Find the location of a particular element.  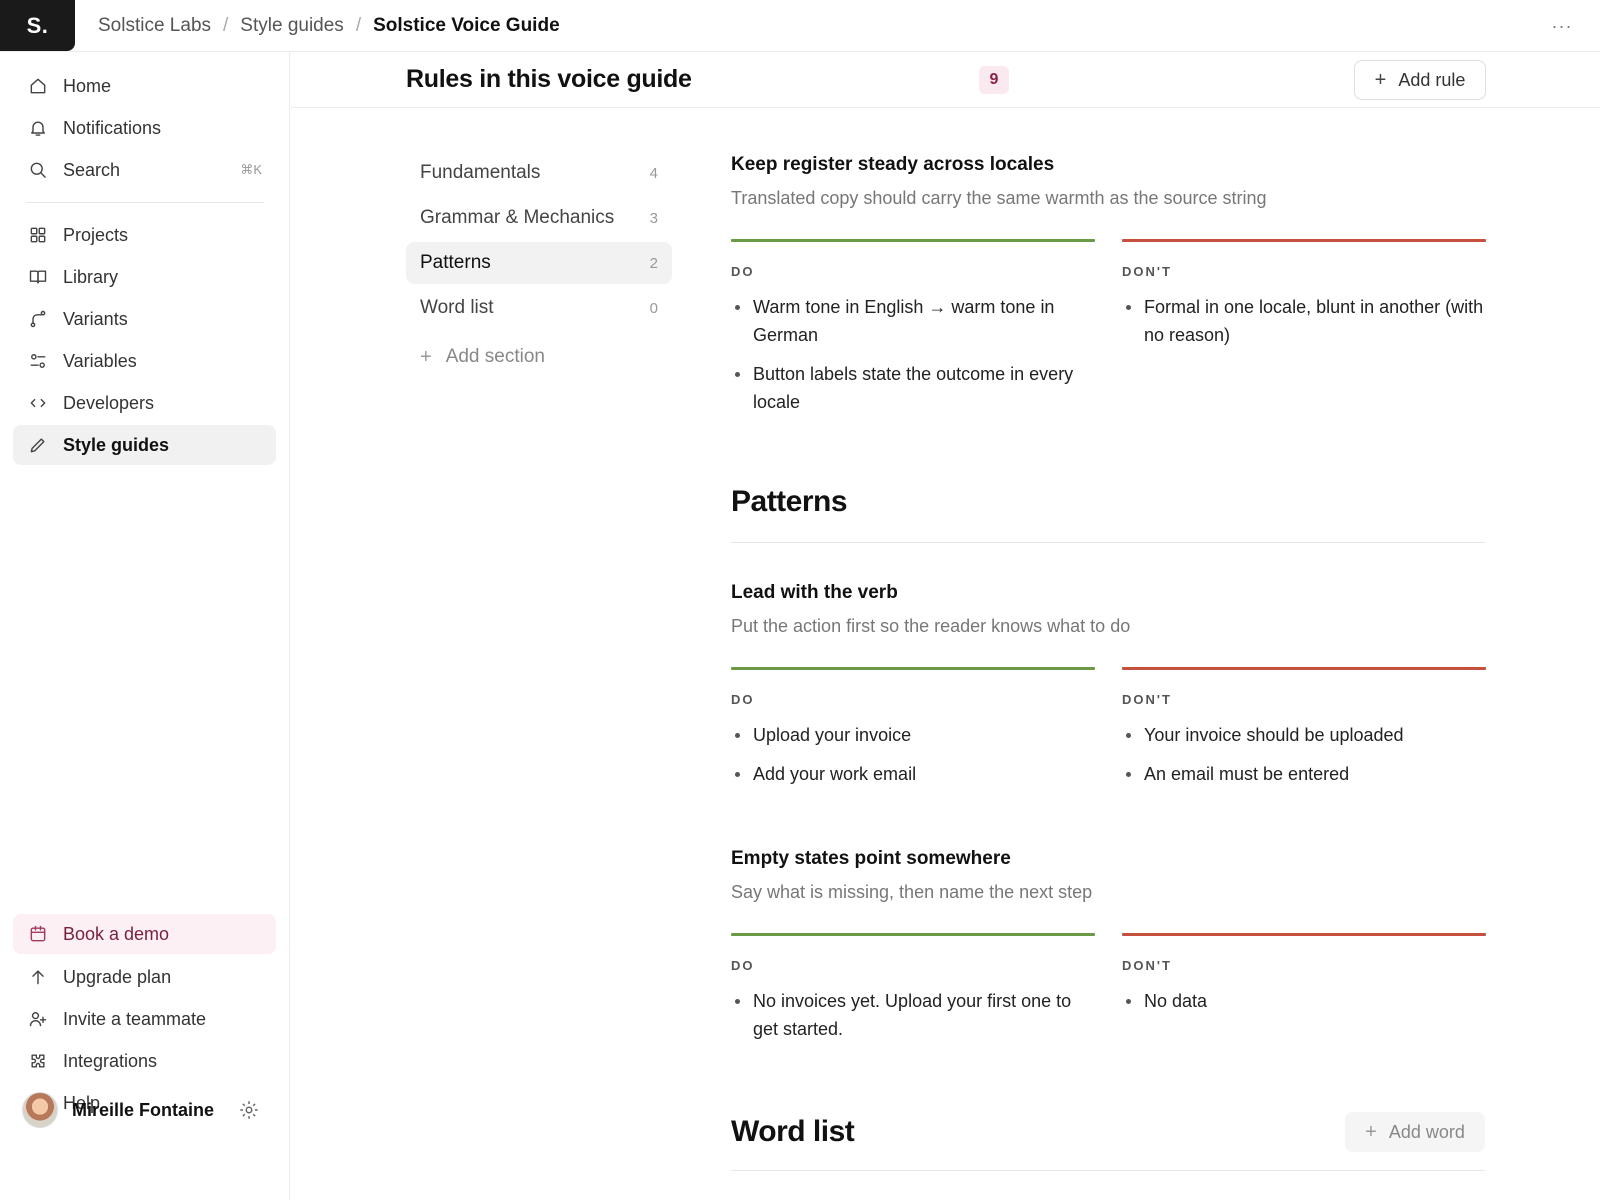

sidebar-item-invite-teammate: Invite a teammate is located at coordinates (144, 1019).